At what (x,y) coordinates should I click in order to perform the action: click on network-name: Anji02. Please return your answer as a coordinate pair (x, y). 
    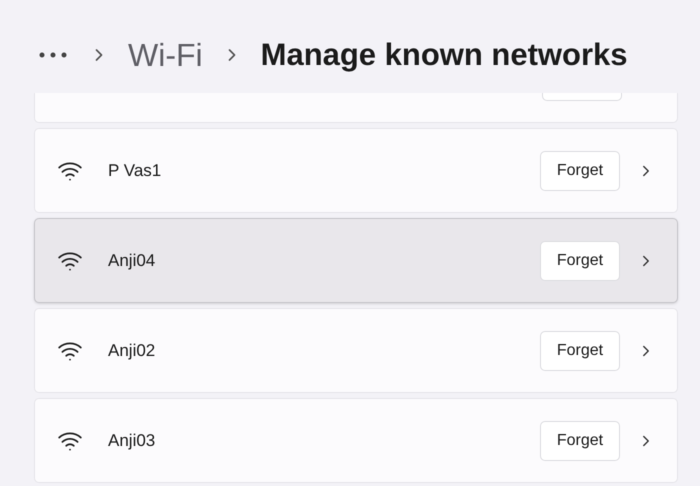
    Looking at the image, I should click on (132, 351).